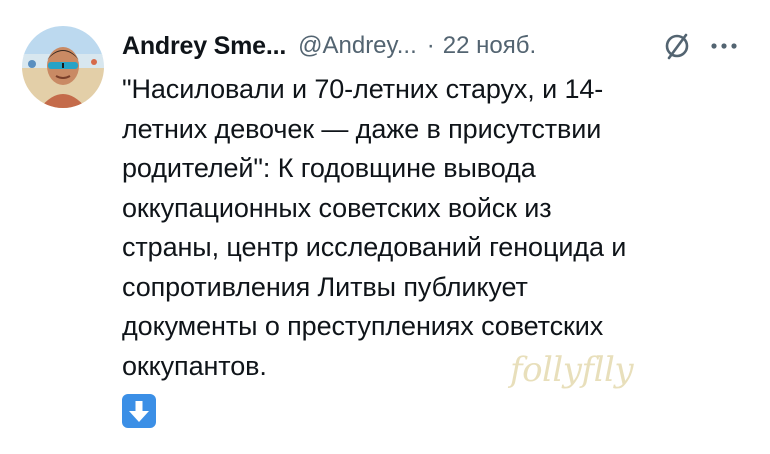 The image size is (770, 454). I want to click on down-arrow-emoji-icon, so click(139, 411).